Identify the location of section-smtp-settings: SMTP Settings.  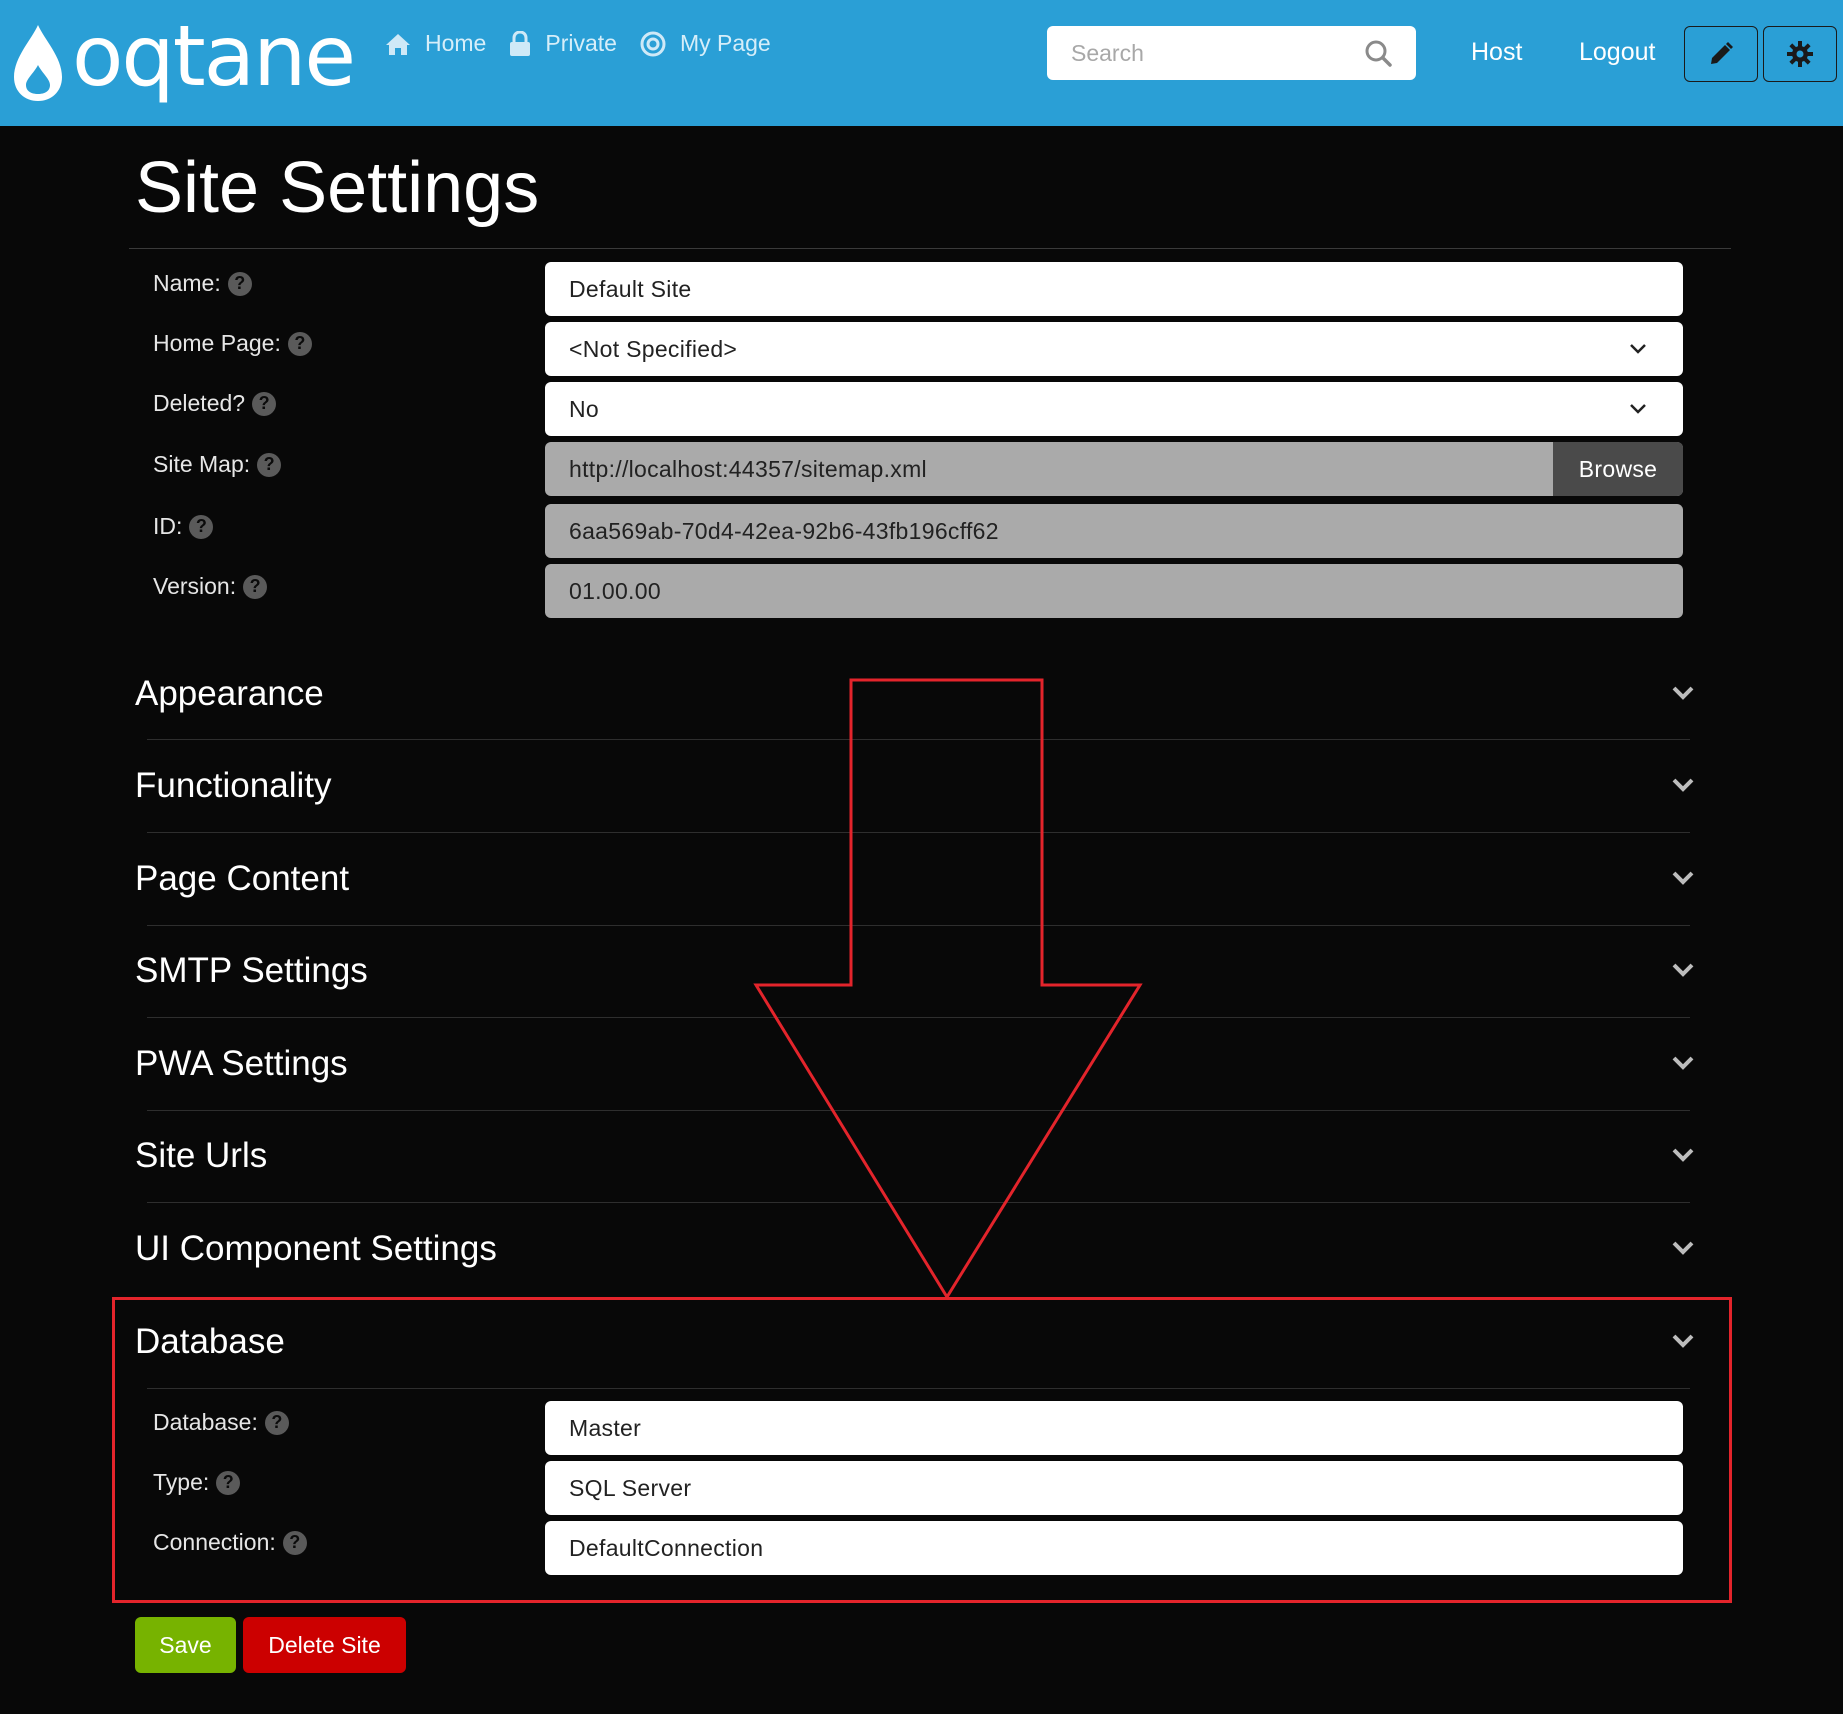
(915, 971).